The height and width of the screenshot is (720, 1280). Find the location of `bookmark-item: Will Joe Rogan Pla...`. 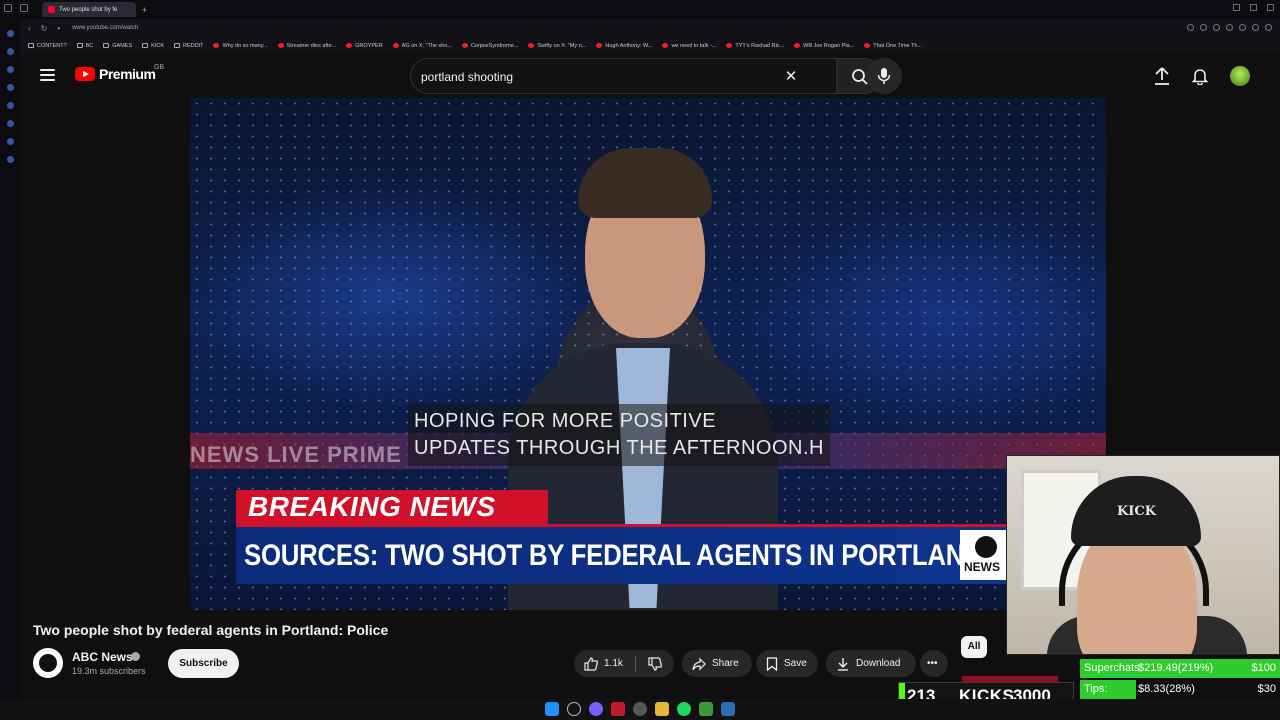

bookmark-item: Will Joe Rogan Pla... is located at coordinates (824, 46).